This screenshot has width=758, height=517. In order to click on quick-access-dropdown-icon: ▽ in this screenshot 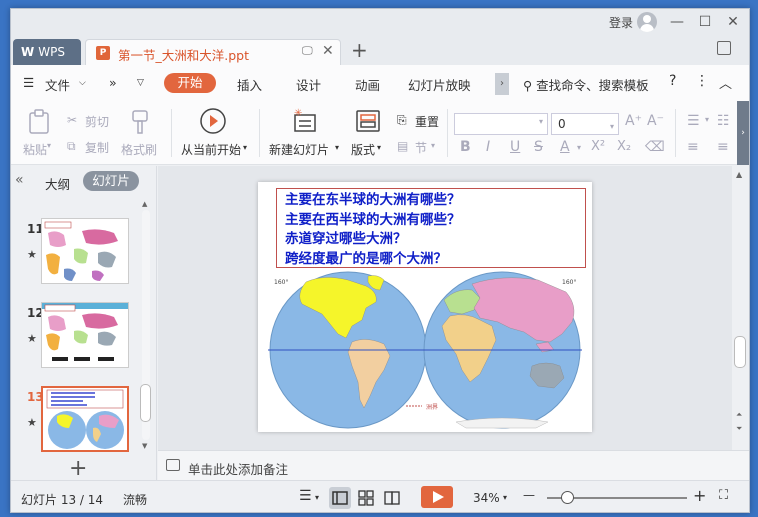, I will do `click(140, 83)`.